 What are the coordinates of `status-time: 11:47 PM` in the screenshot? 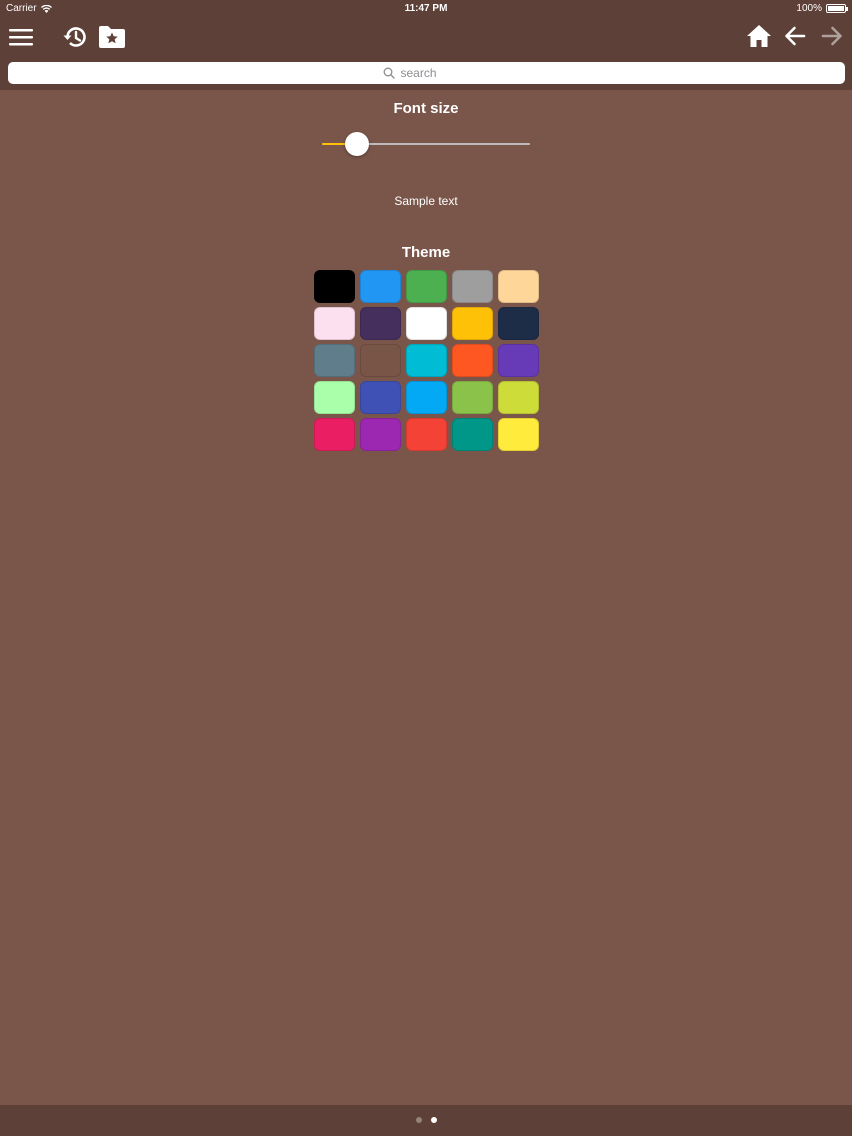 It's located at (426, 8).